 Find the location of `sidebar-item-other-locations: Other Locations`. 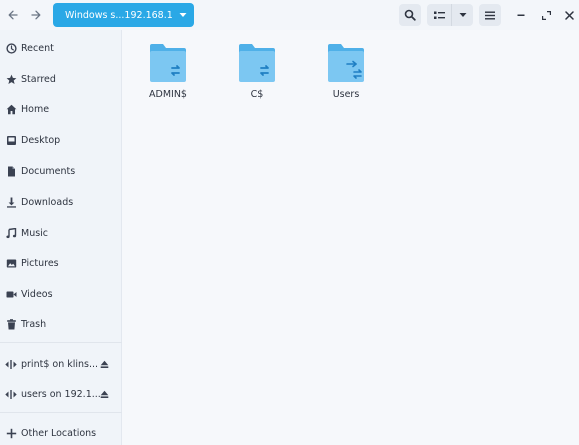

sidebar-item-other-locations: Other Locations is located at coordinates (61, 433).